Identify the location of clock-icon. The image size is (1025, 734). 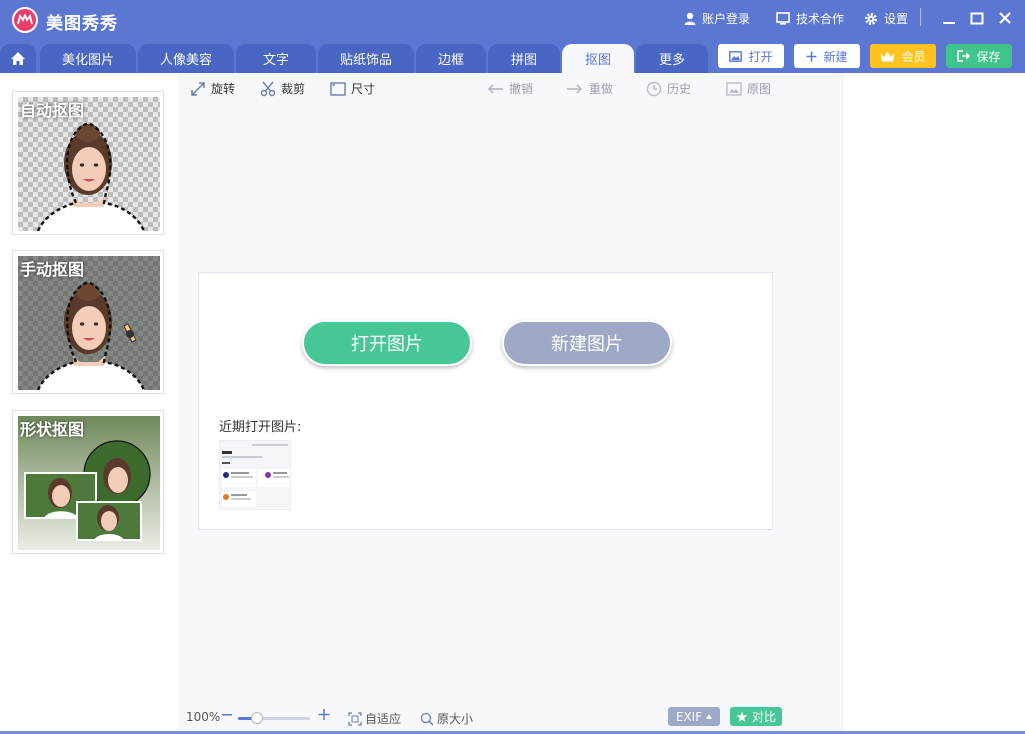
(654, 88).